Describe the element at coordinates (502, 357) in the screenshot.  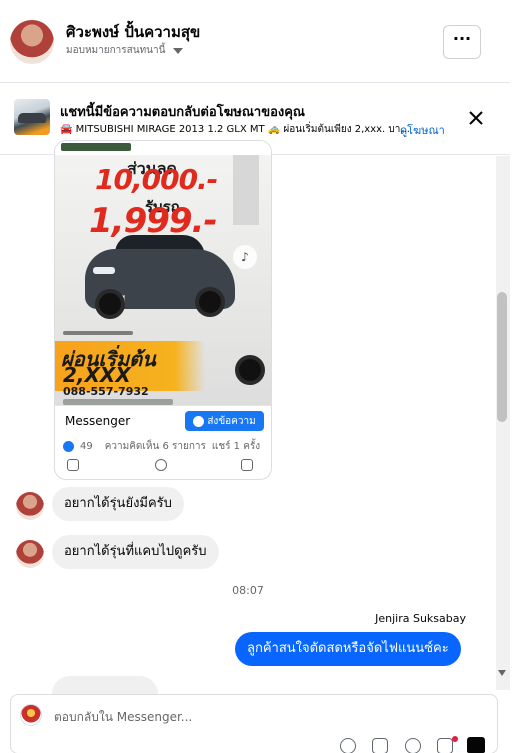
I see `chat-scrollbar-thumb` at that location.